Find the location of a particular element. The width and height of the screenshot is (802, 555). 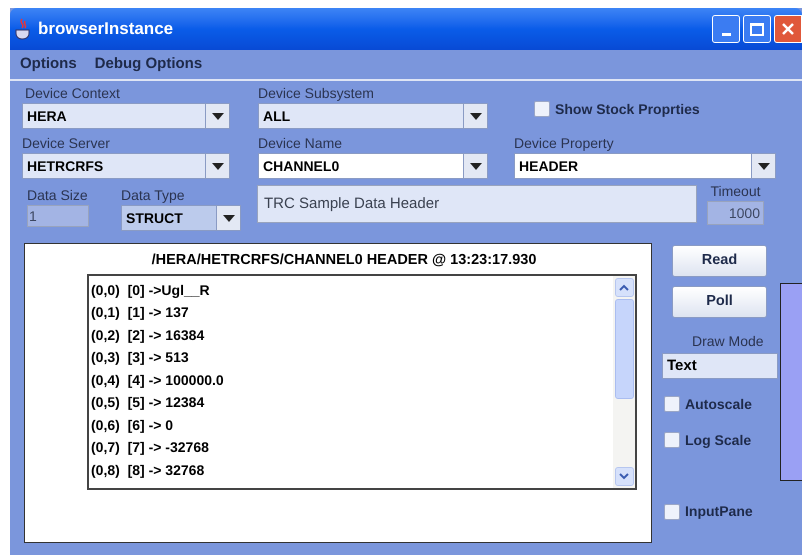

caret-up-icon is located at coordinates (624, 287).